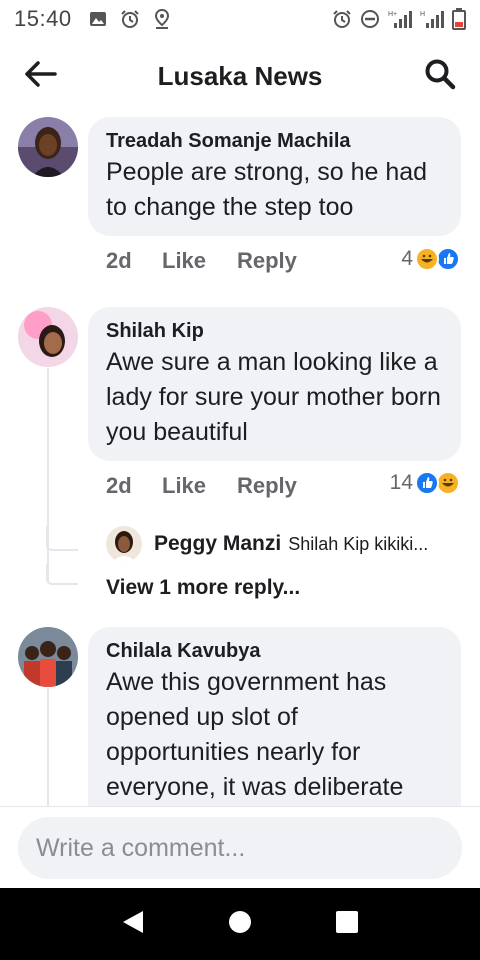 This screenshot has height=960, width=480. I want to click on arrow-left-icon, so click(40, 76).